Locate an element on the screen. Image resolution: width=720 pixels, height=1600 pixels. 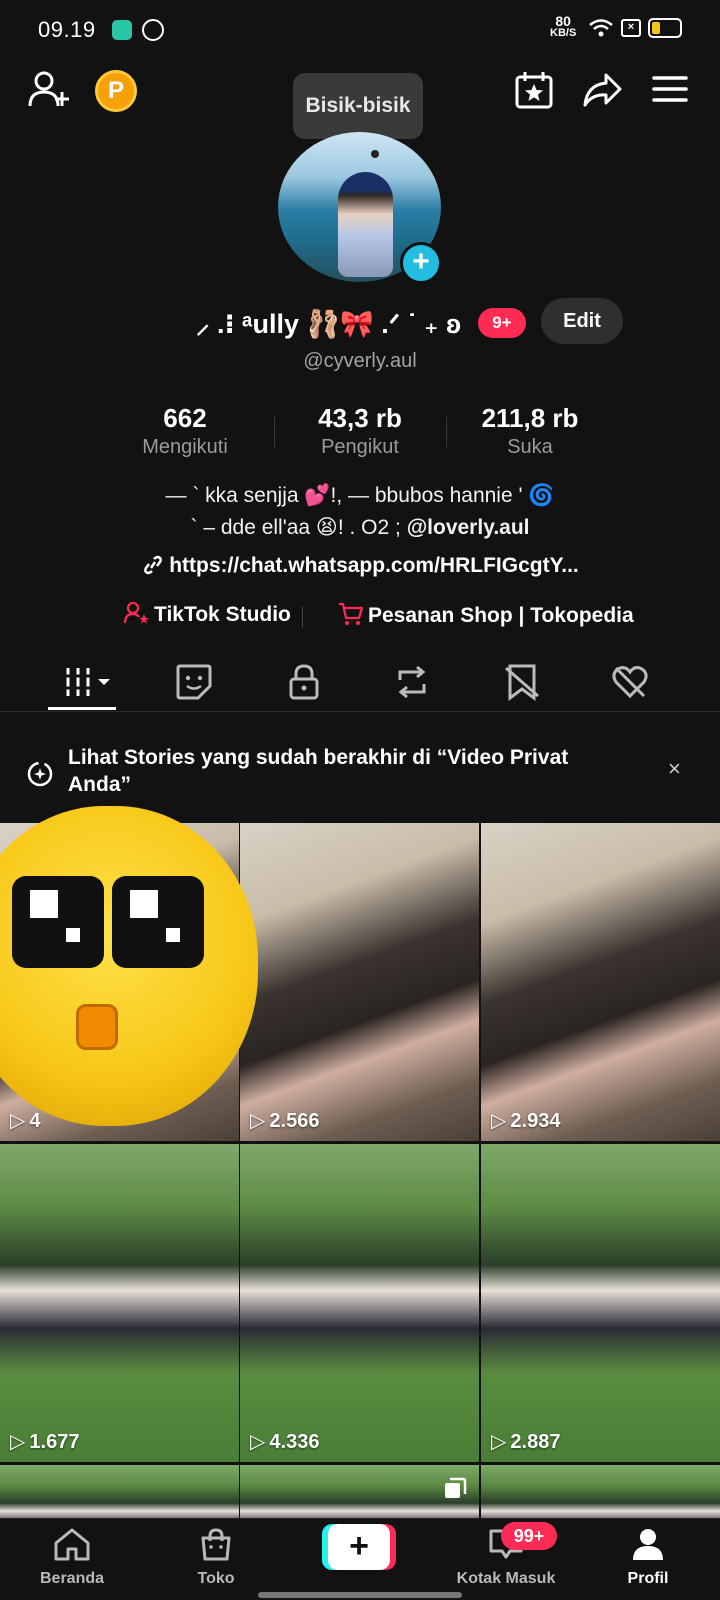
stories-icon is located at coordinates (40, 774).